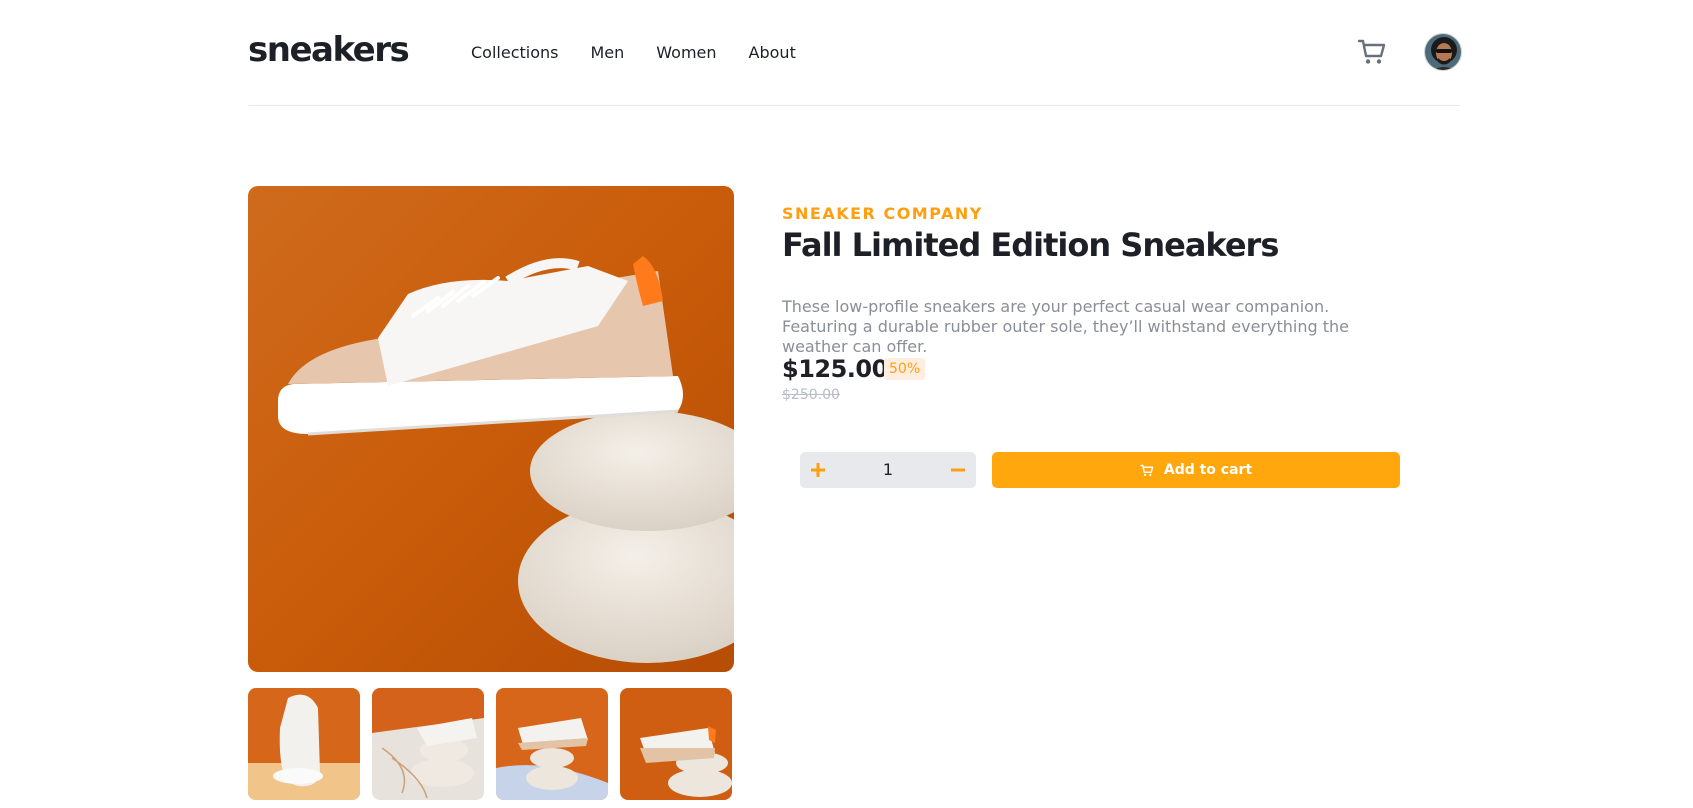  Describe the element at coordinates (1208, 470) in the screenshot. I see `add-to-cart-label: Add to cart` at that location.